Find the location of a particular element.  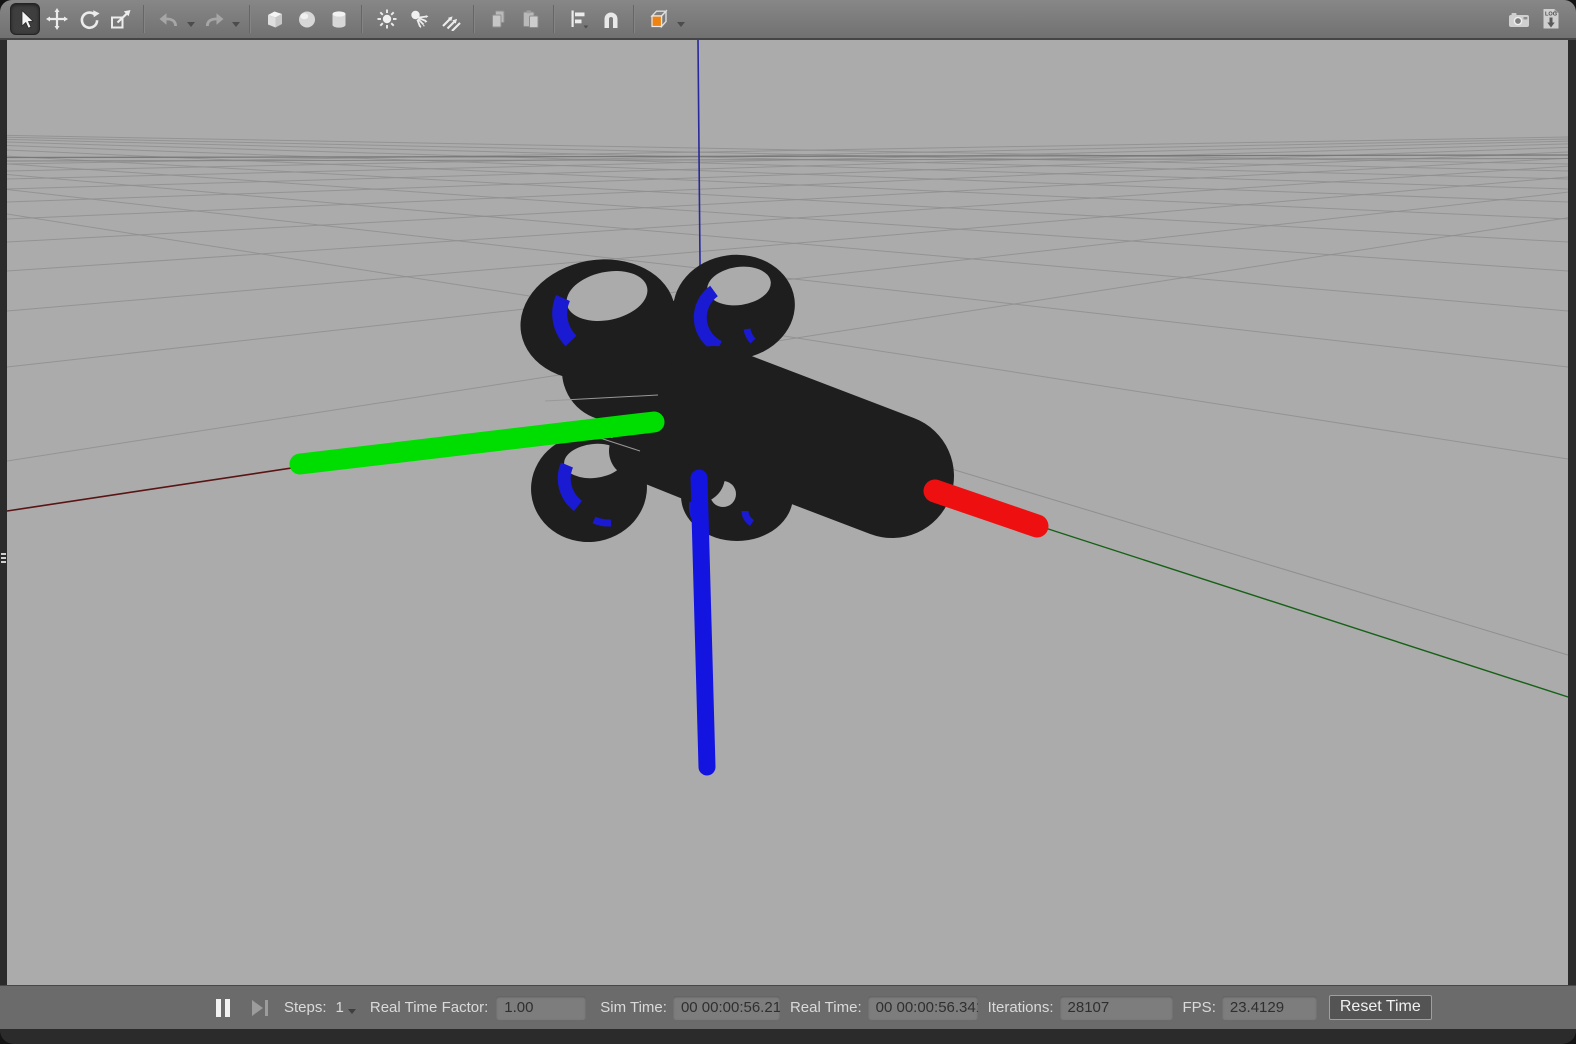

spot-light-button is located at coordinates (419, 19).